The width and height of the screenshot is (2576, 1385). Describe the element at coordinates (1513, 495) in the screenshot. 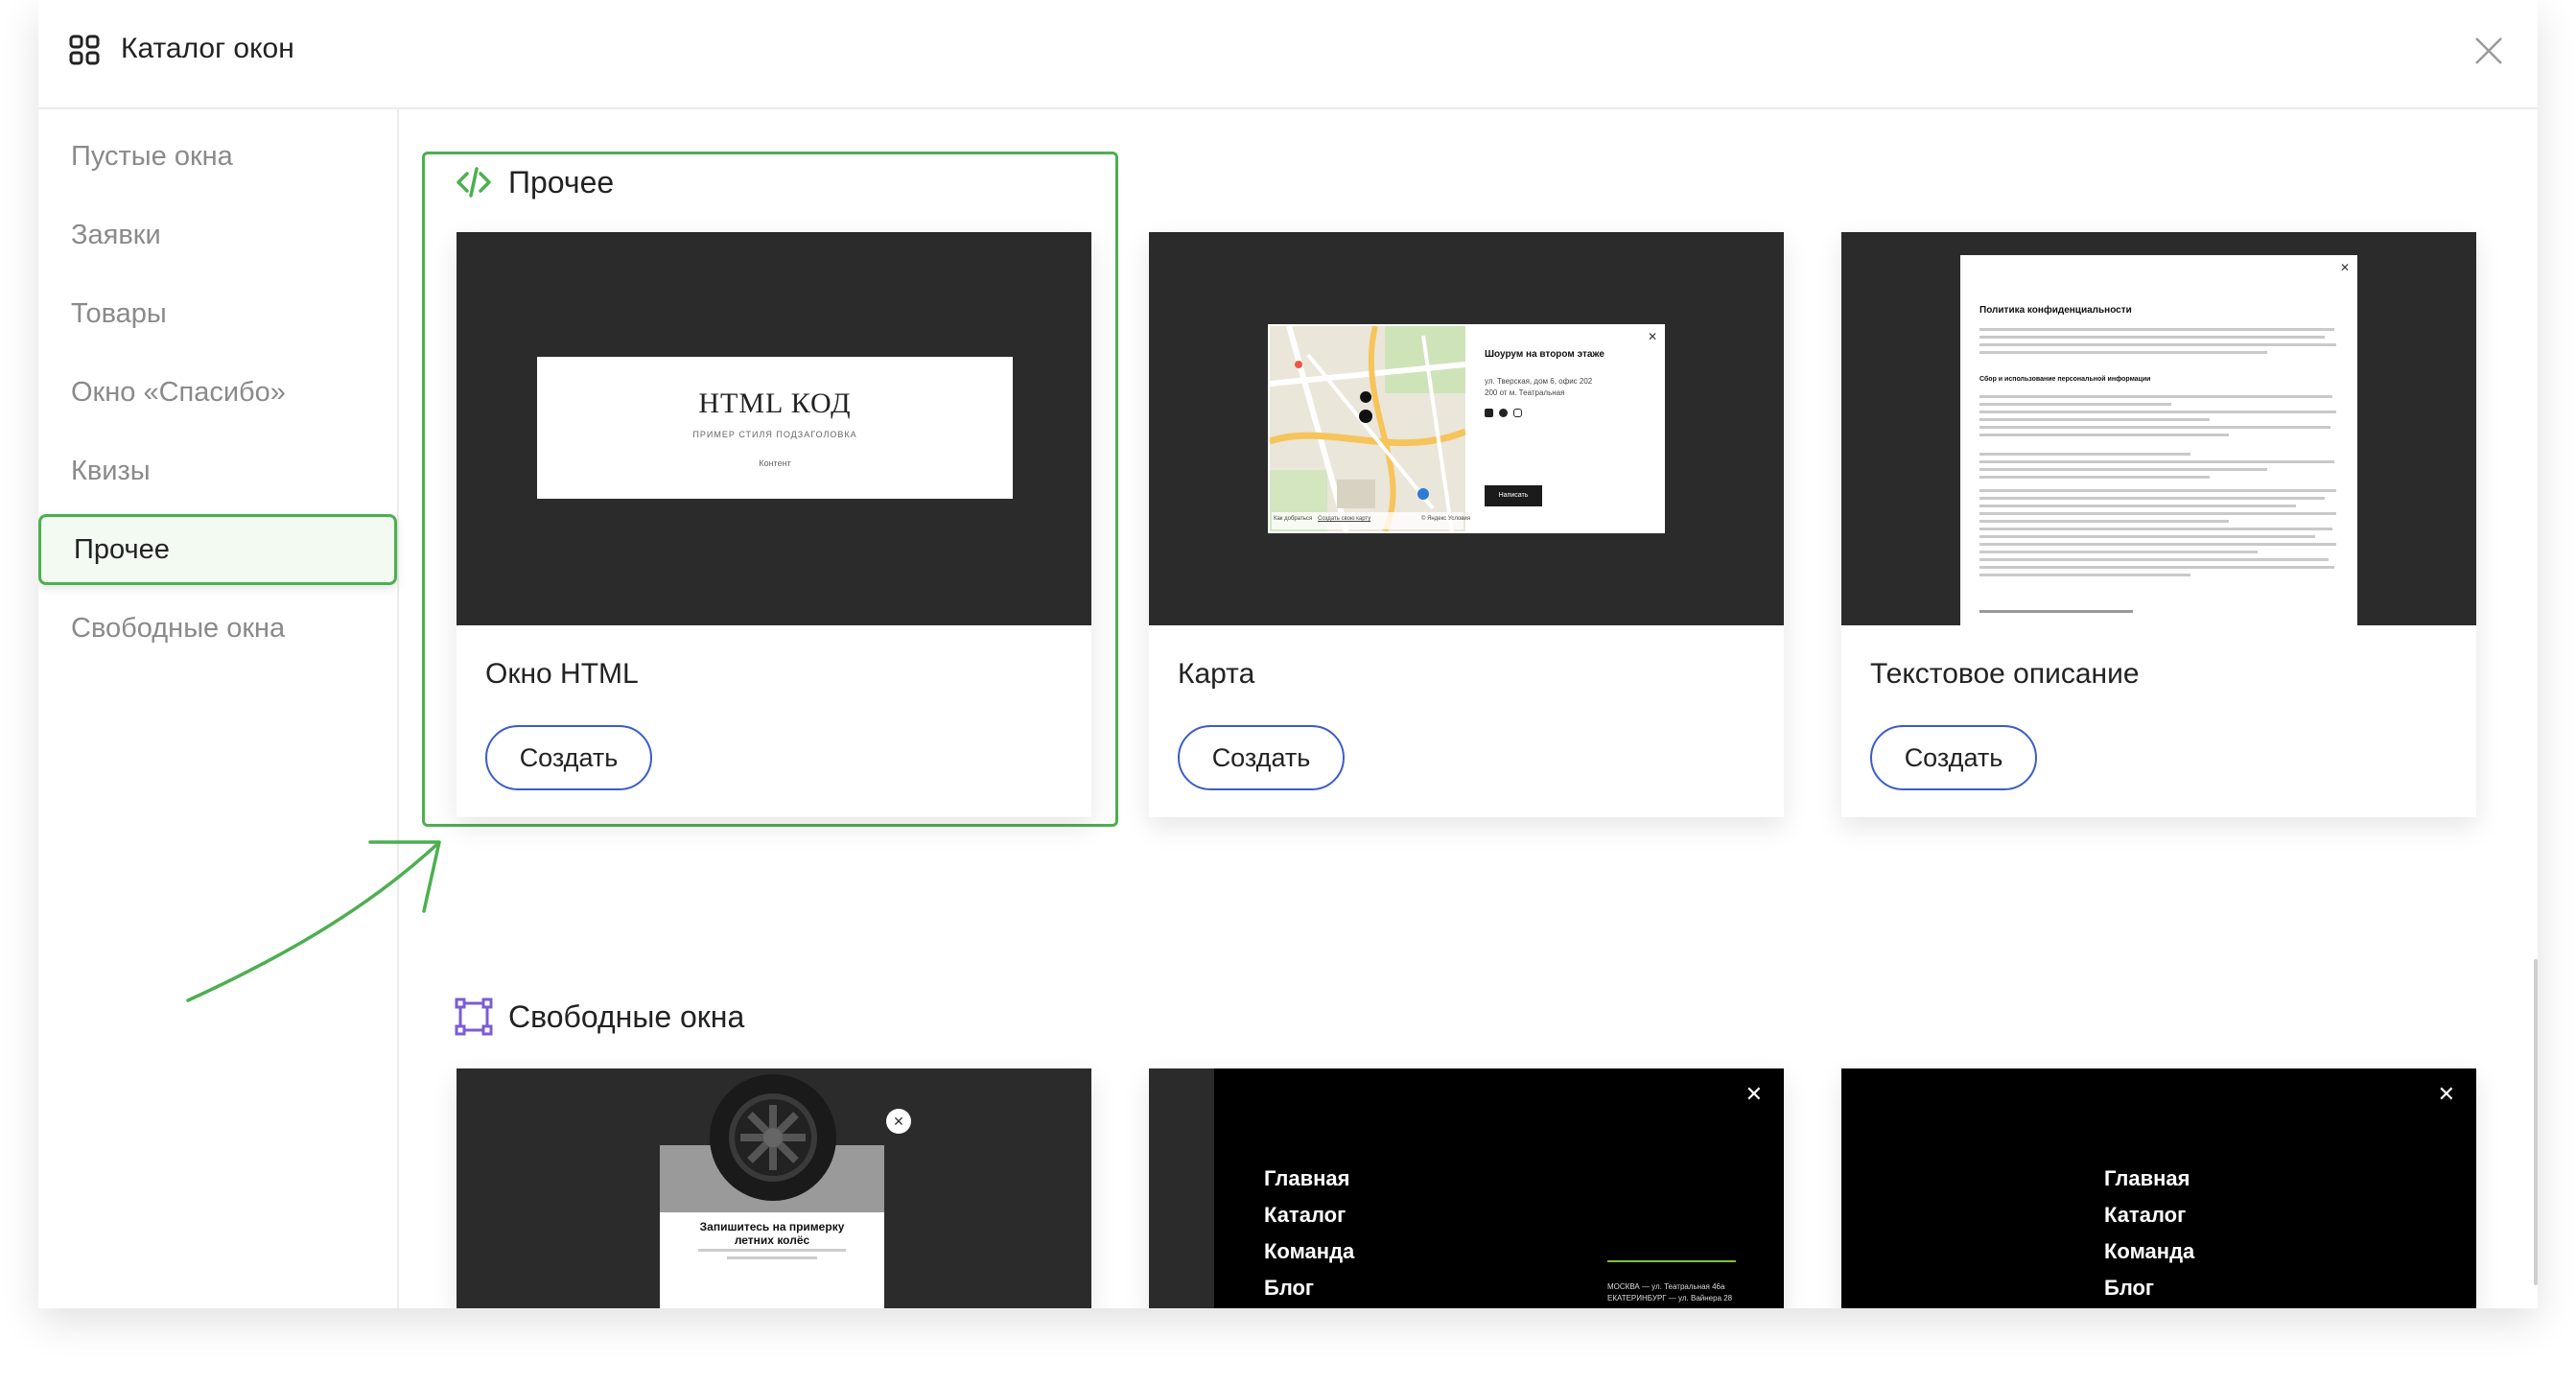

I see `map-write-button: Написать` at that location.